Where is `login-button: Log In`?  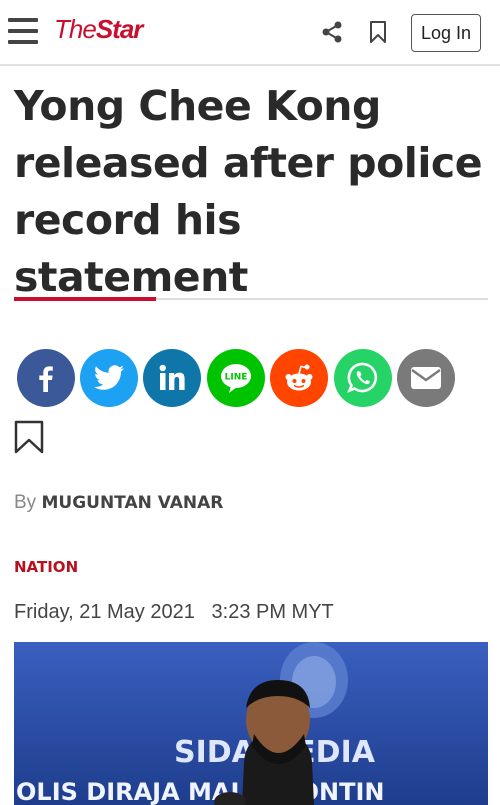
login-button: Log In is located at coordinates (446, 33).